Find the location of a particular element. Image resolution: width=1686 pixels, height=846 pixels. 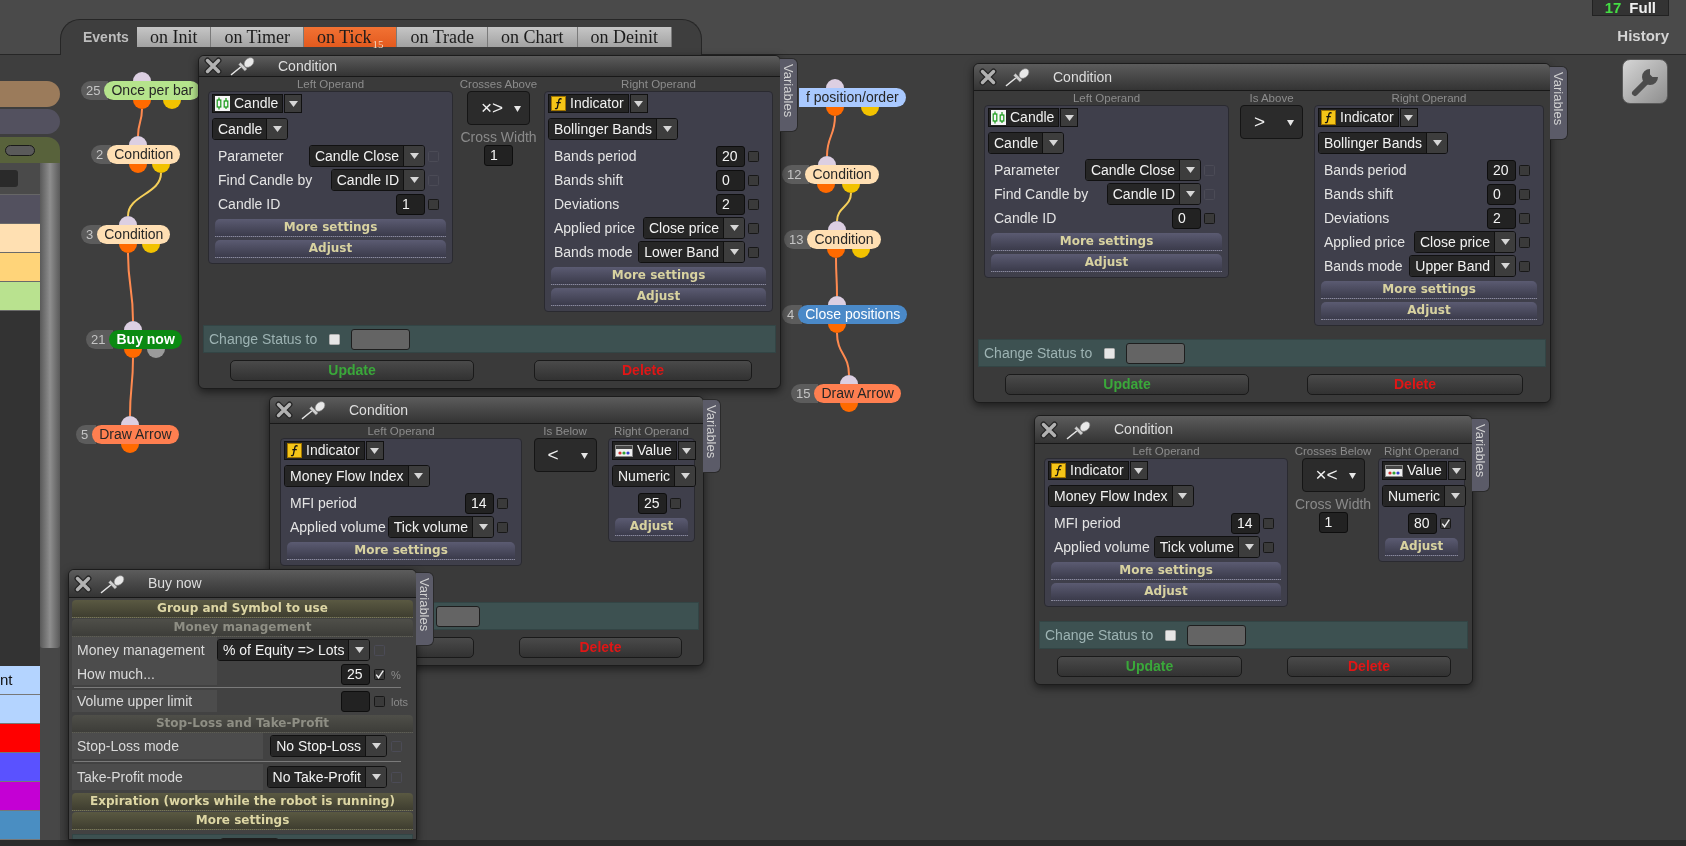

scrollbar-thumb is located at coordinates (50, 405).